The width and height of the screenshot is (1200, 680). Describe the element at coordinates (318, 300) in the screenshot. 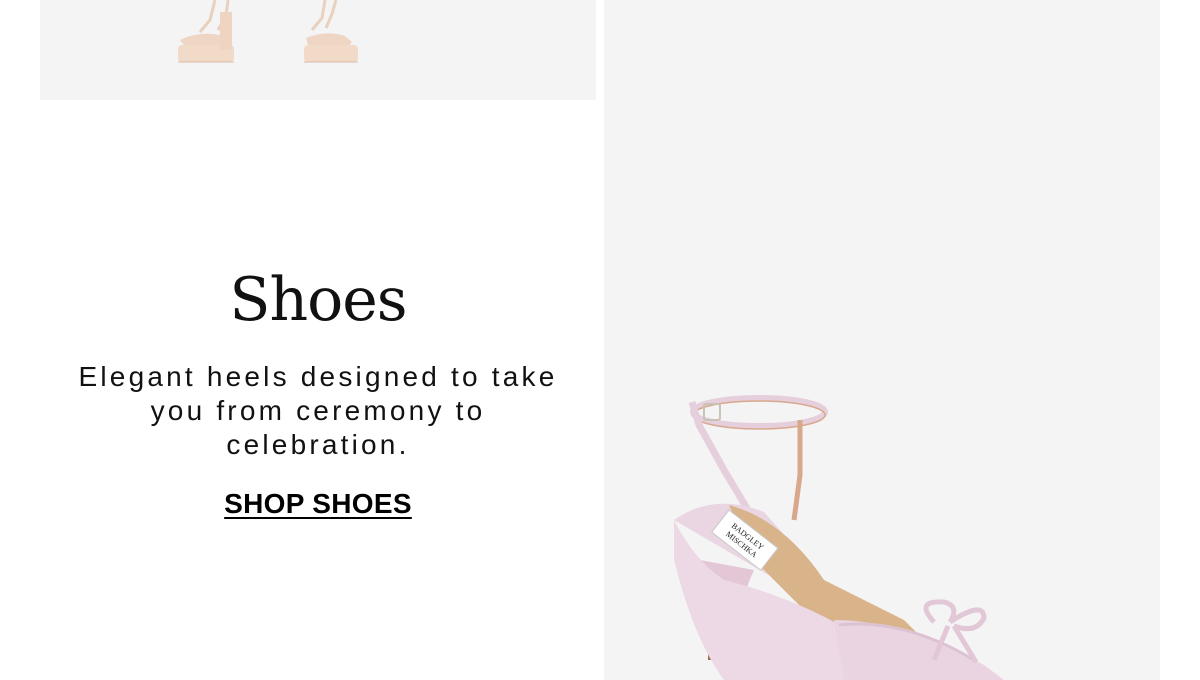

I see `promo-title: Shoes` at that location.